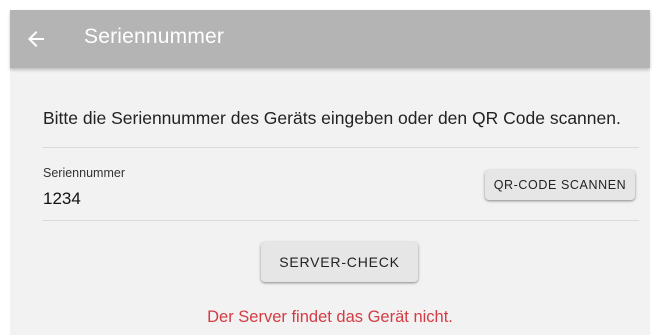 The height and width of the screenshot is (335, 660). Describe the element at coordinates (330, 317) in the screenshot. I see `error-message: Der Server findet das Gerät nicht.` at that location.